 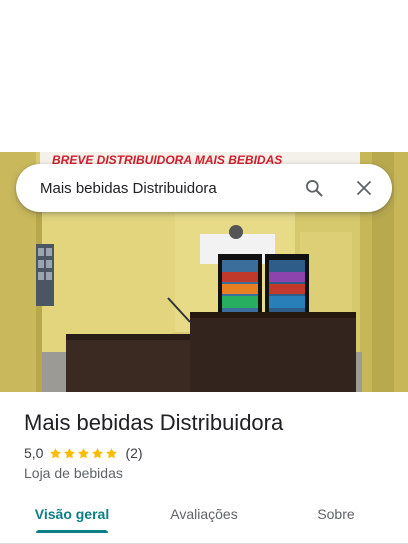 What do you see at coordinates (72, 531) in the screenshot?
I see `selected-tab-indicator` at bounding box center [72, 531].